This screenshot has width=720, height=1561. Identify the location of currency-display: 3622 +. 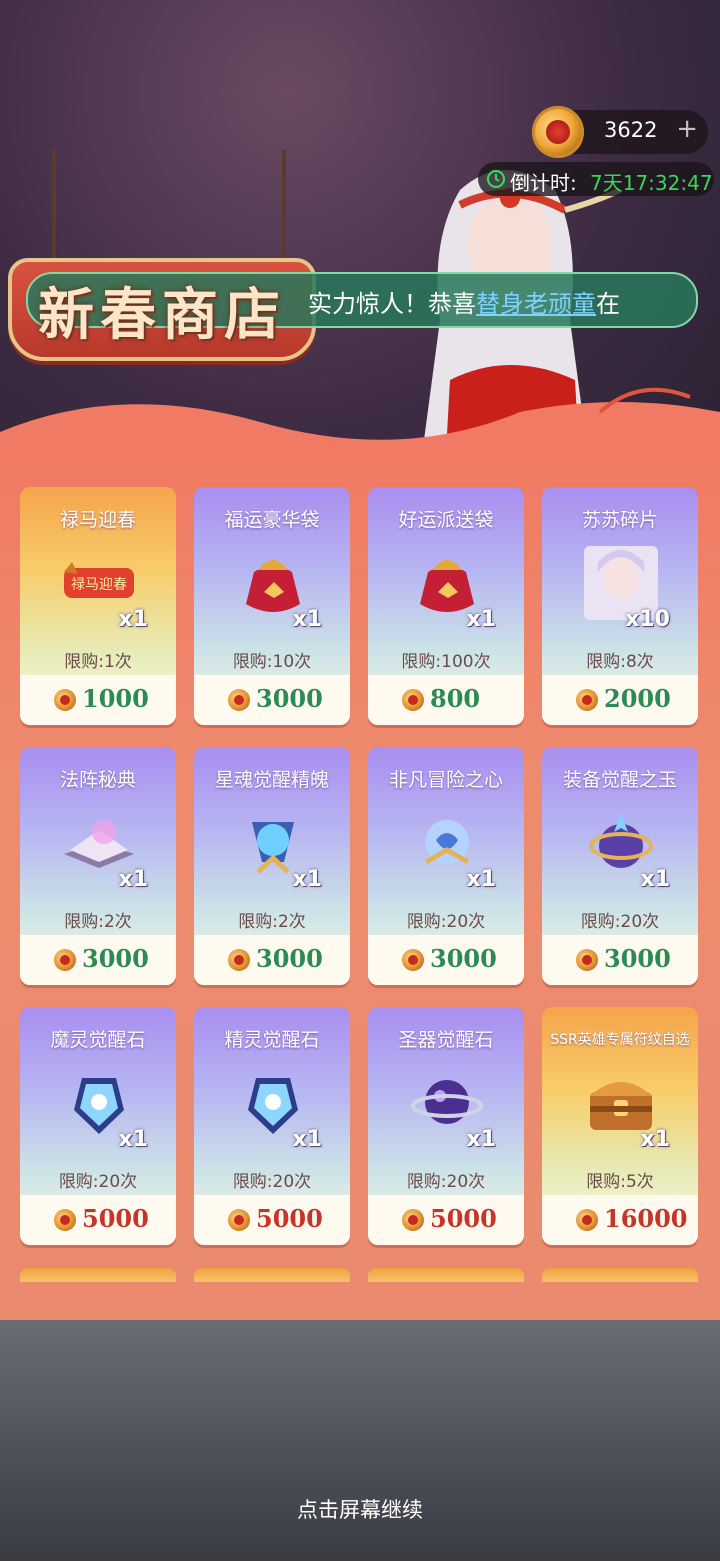
(620, 132).